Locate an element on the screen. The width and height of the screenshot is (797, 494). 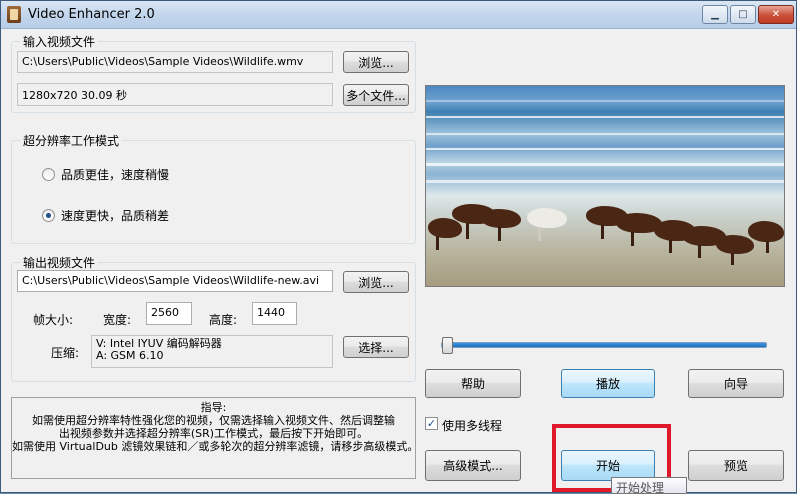
close-button: ✕ is located at coordinates (776, 14).